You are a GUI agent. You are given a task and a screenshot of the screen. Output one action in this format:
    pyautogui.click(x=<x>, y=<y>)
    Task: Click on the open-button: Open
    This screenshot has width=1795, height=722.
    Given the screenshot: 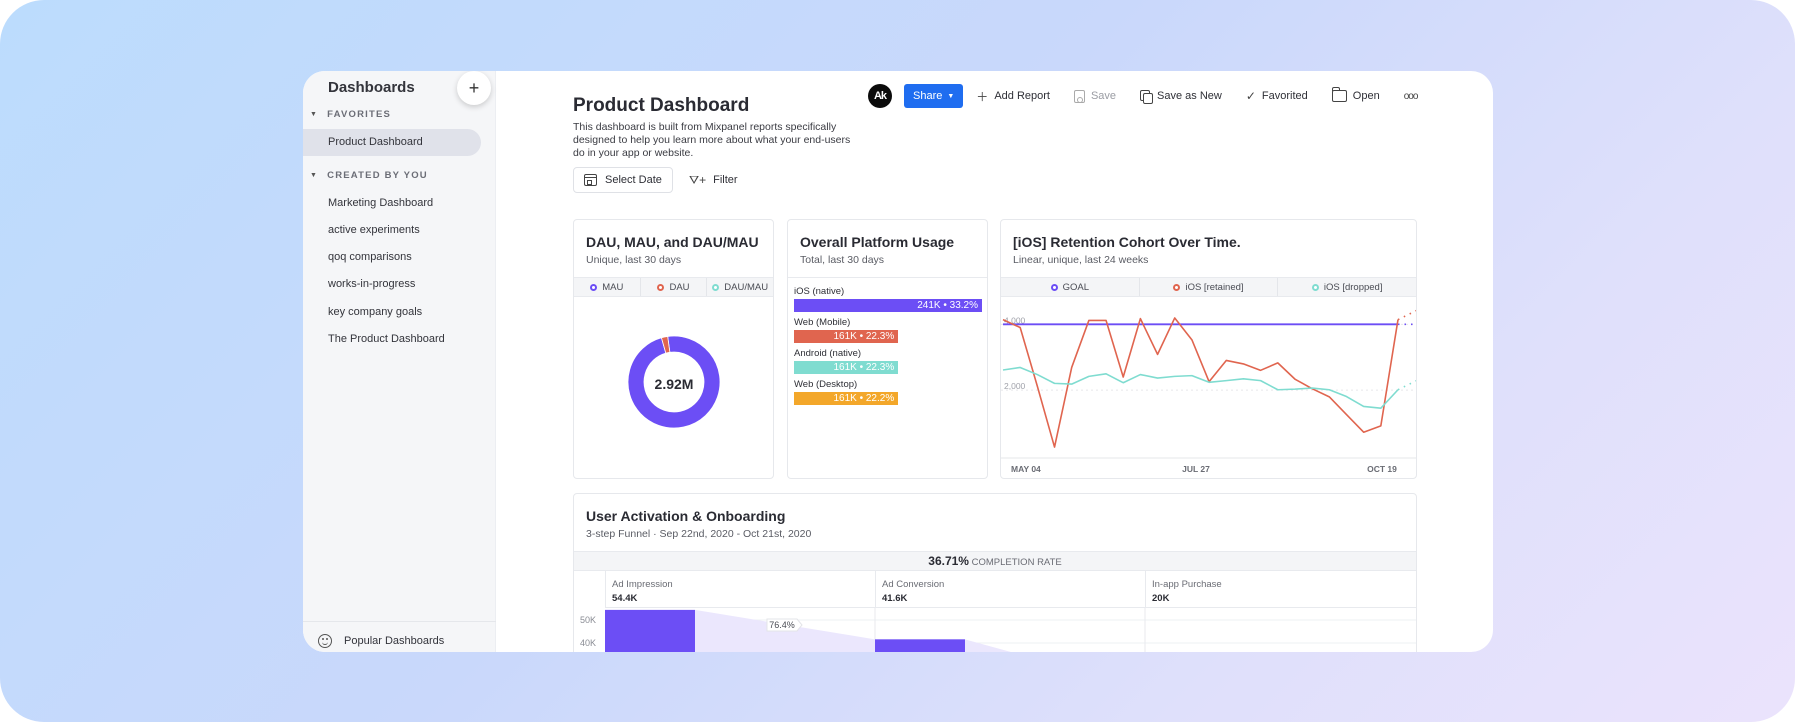 What is the action you would take?
    pyautogui.click(x=1355, y=94)
    